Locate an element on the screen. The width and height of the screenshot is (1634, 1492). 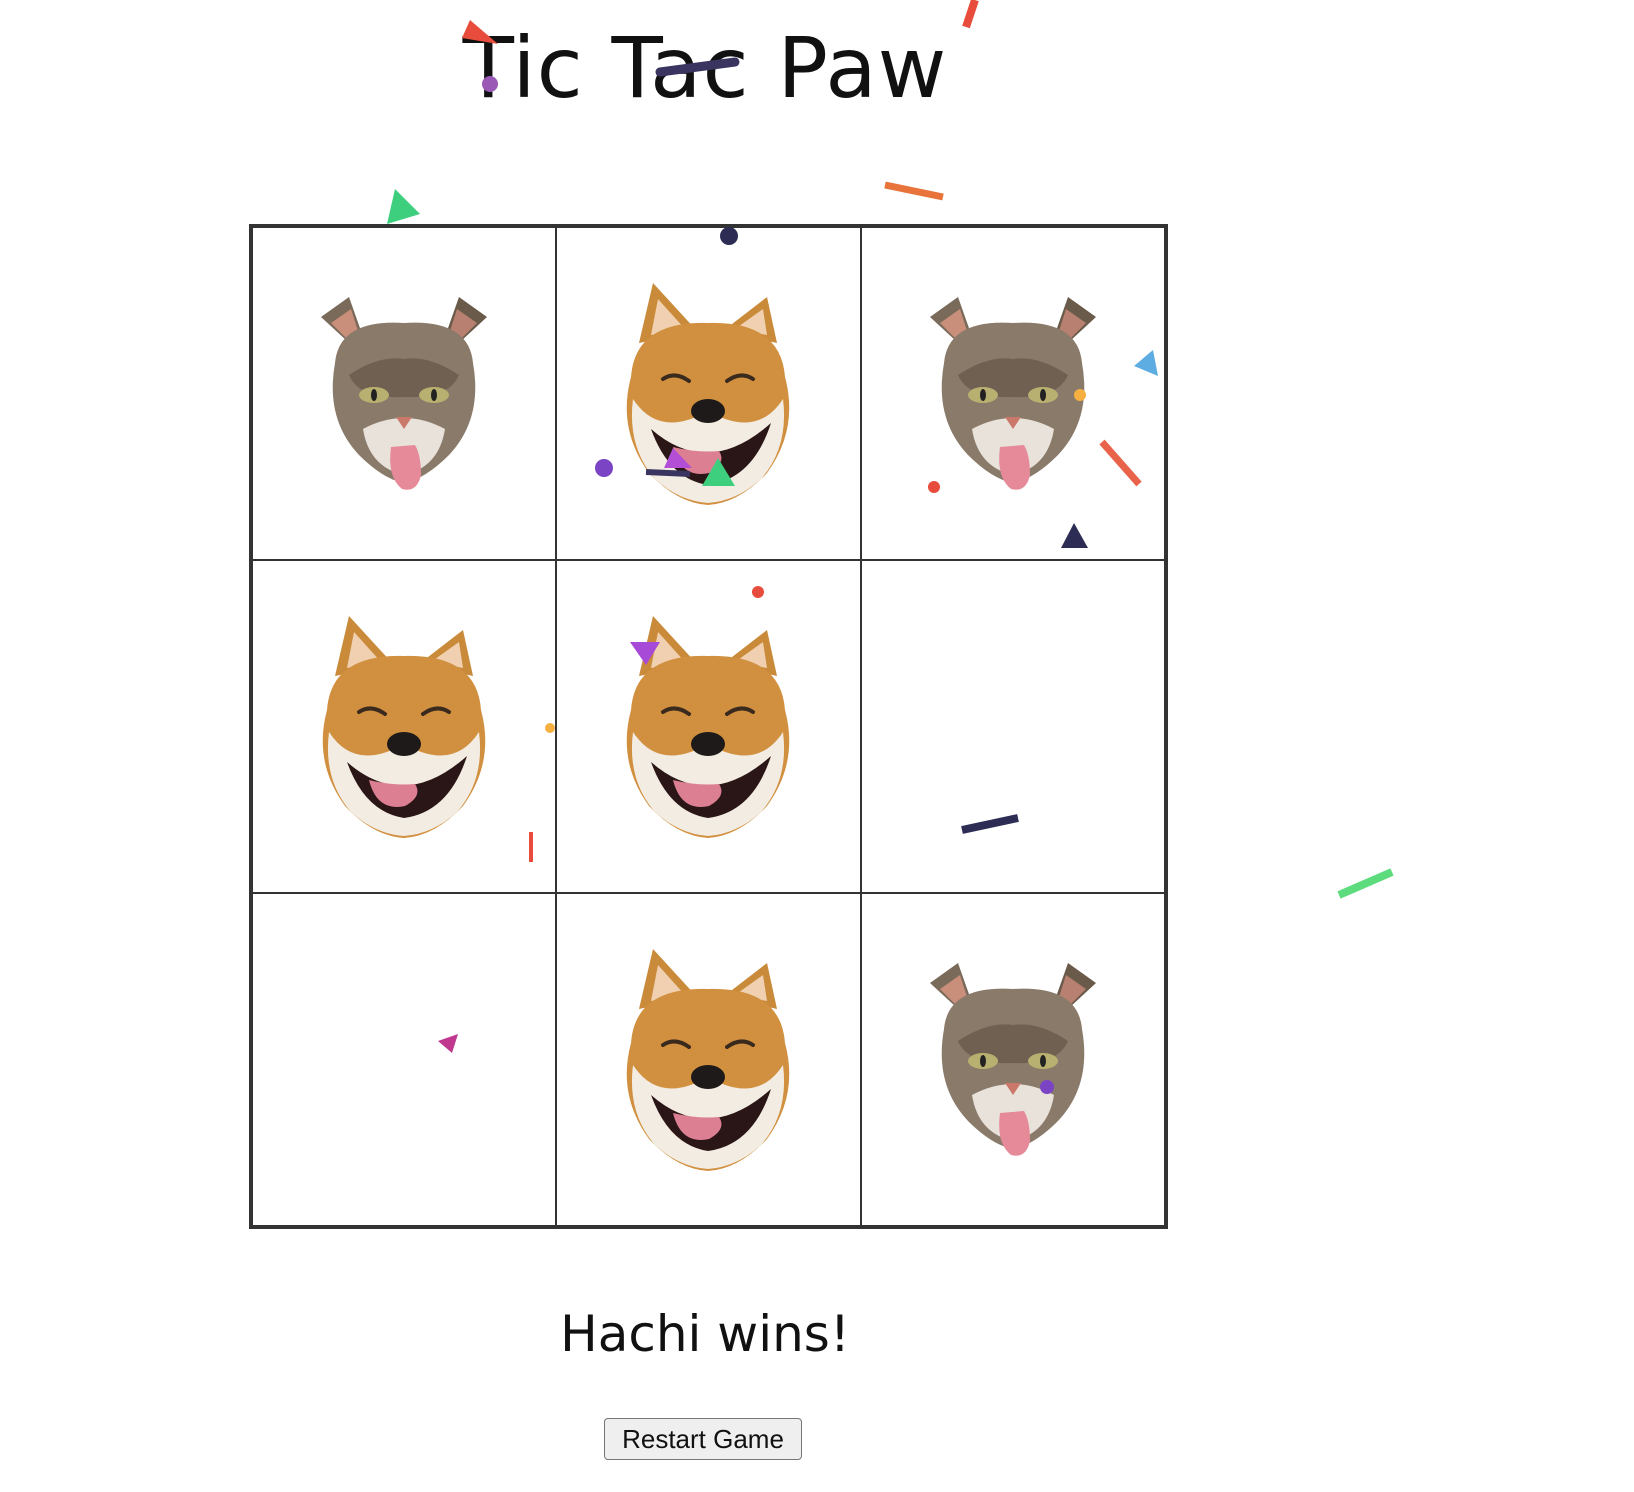
restart-game-button: Restart Game is located at coordinates (703, 1439).